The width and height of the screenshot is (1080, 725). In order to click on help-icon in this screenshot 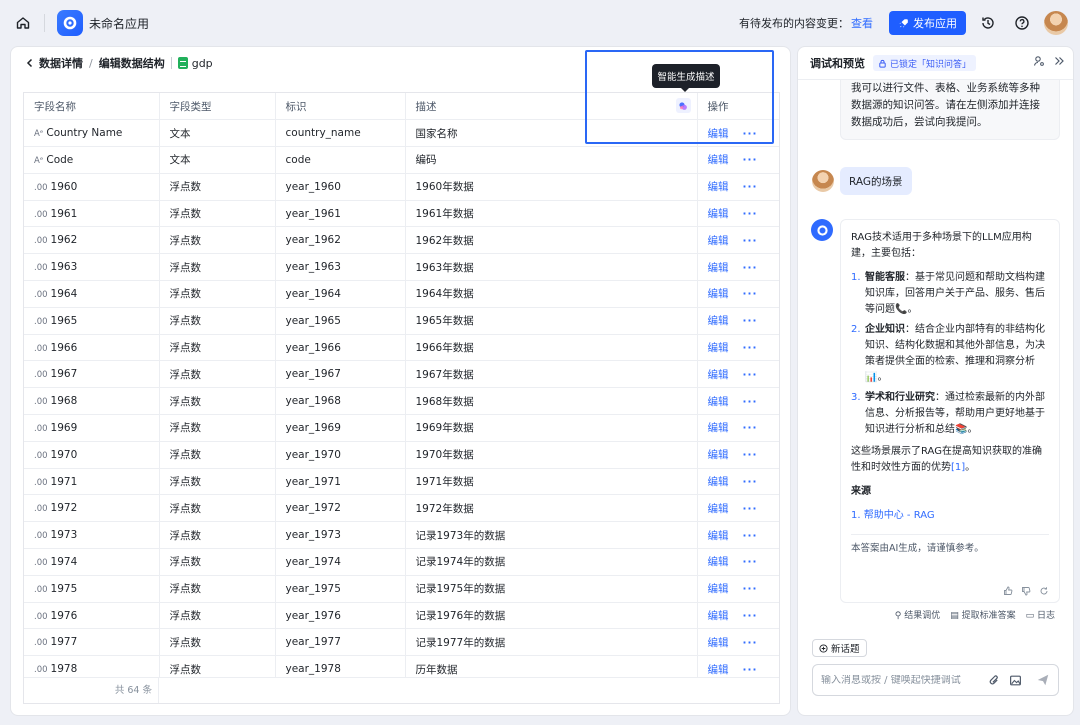, I will do `click(1022, 23)`.